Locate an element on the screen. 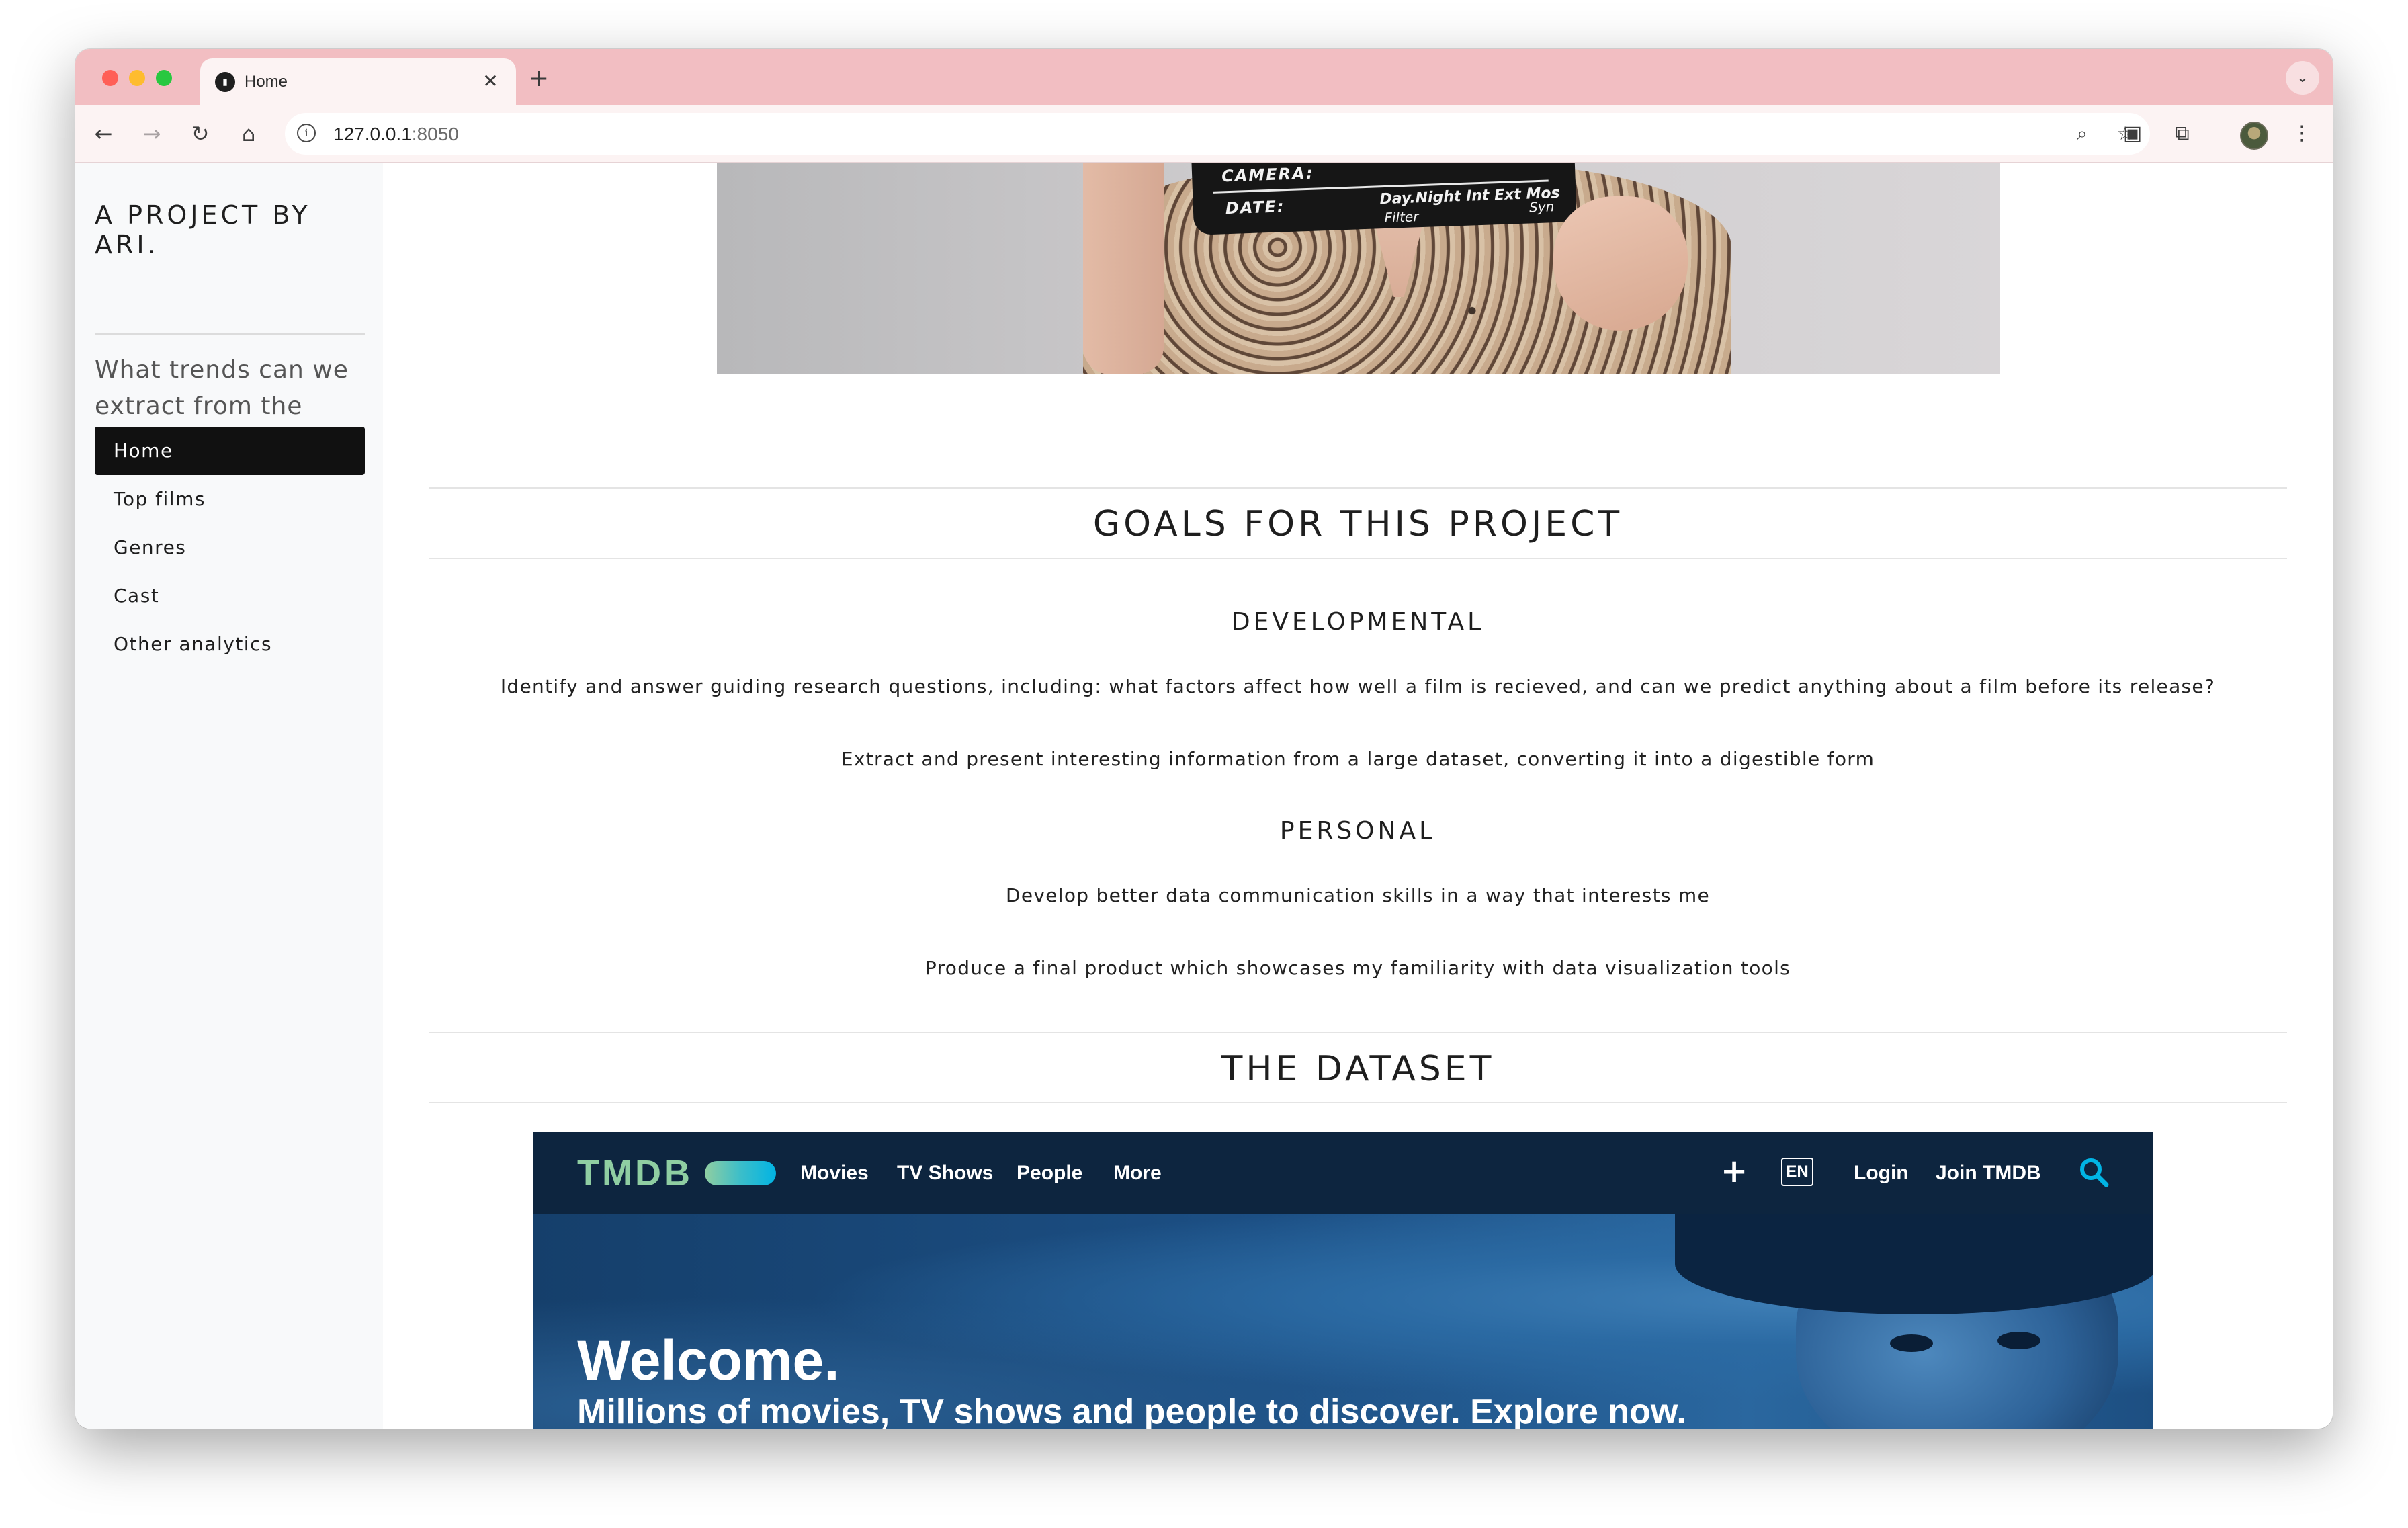  tmdb-hero-helmet is located at coordinates (1914, 1264).